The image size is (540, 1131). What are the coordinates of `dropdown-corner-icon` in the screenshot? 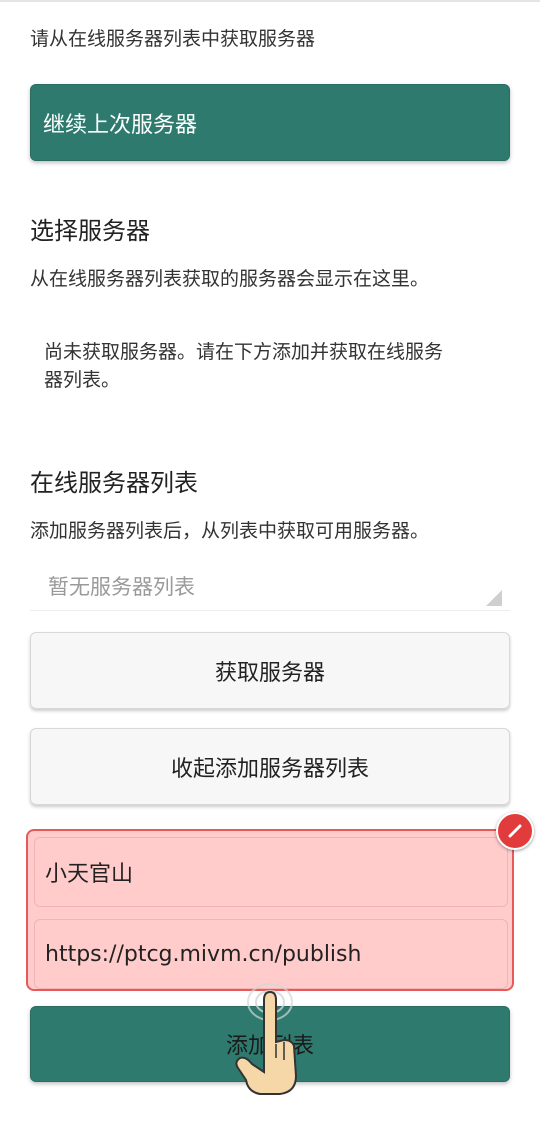 It's located at (494, 598).